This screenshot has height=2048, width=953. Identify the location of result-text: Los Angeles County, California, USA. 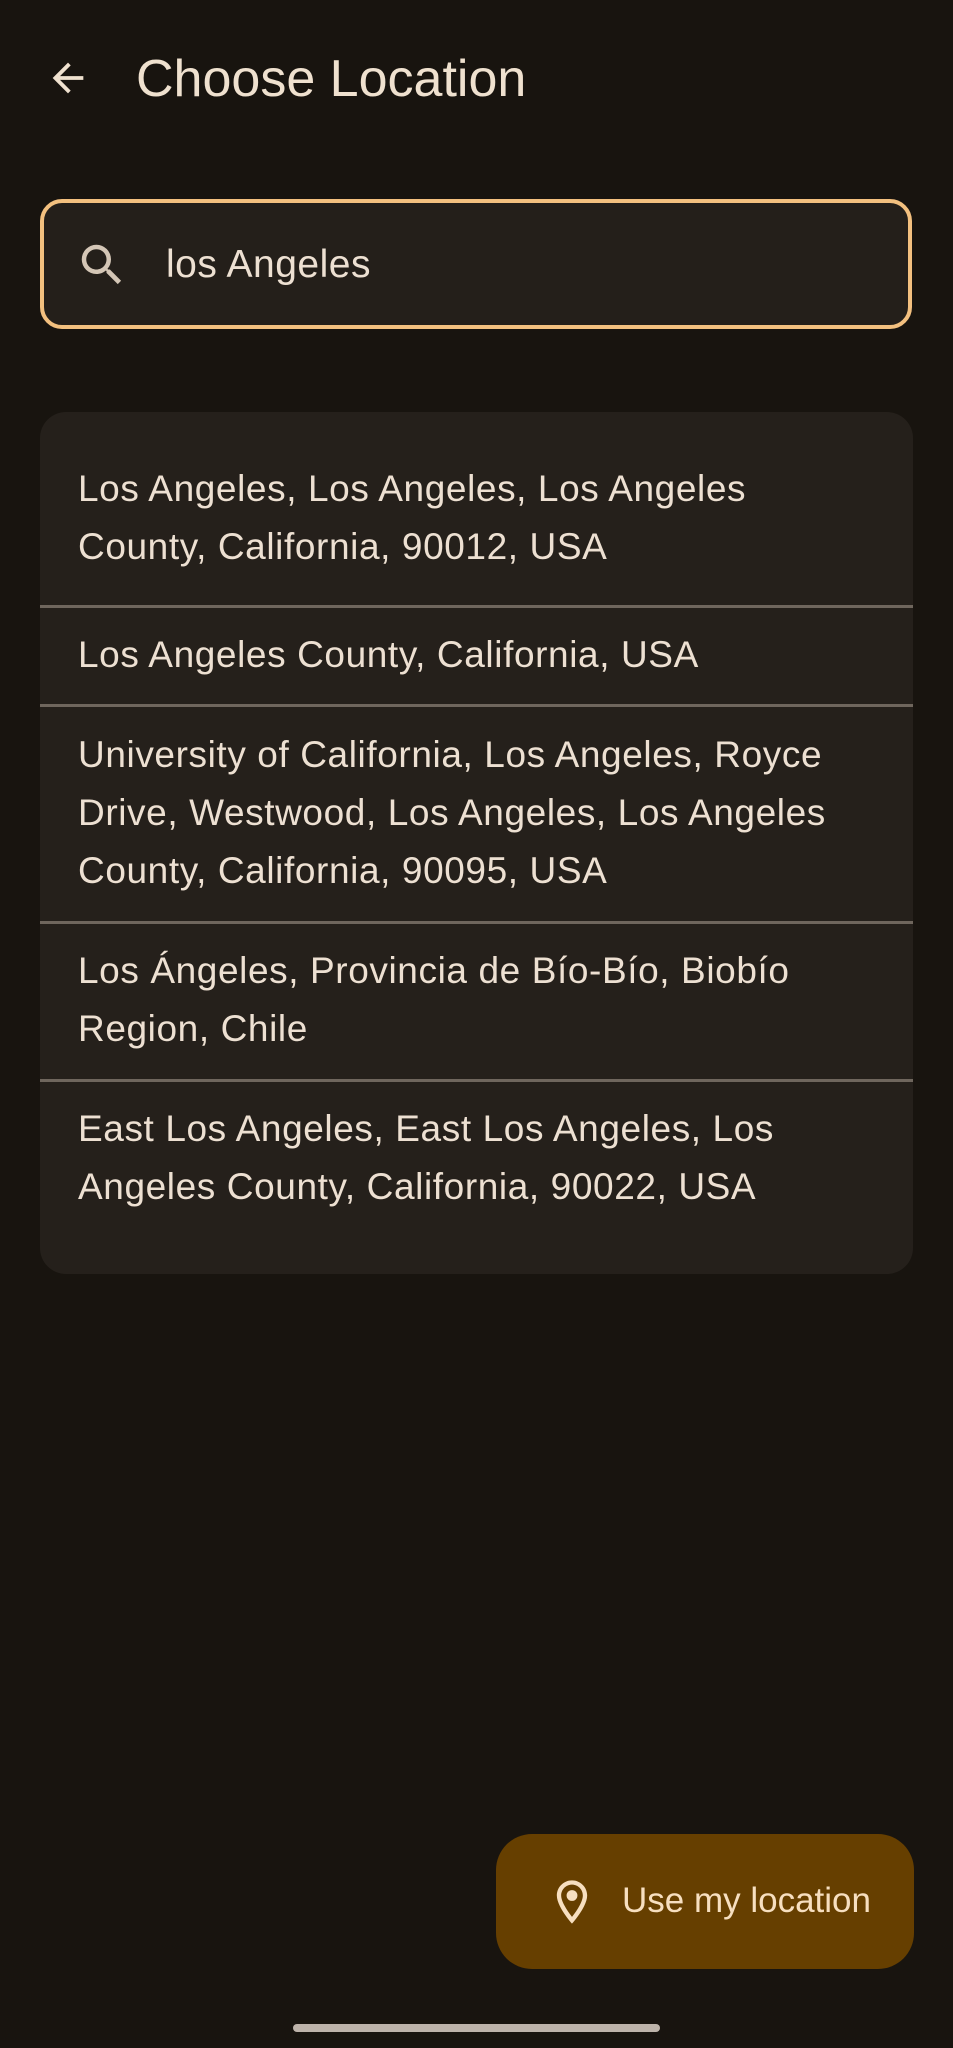
(388, 654).